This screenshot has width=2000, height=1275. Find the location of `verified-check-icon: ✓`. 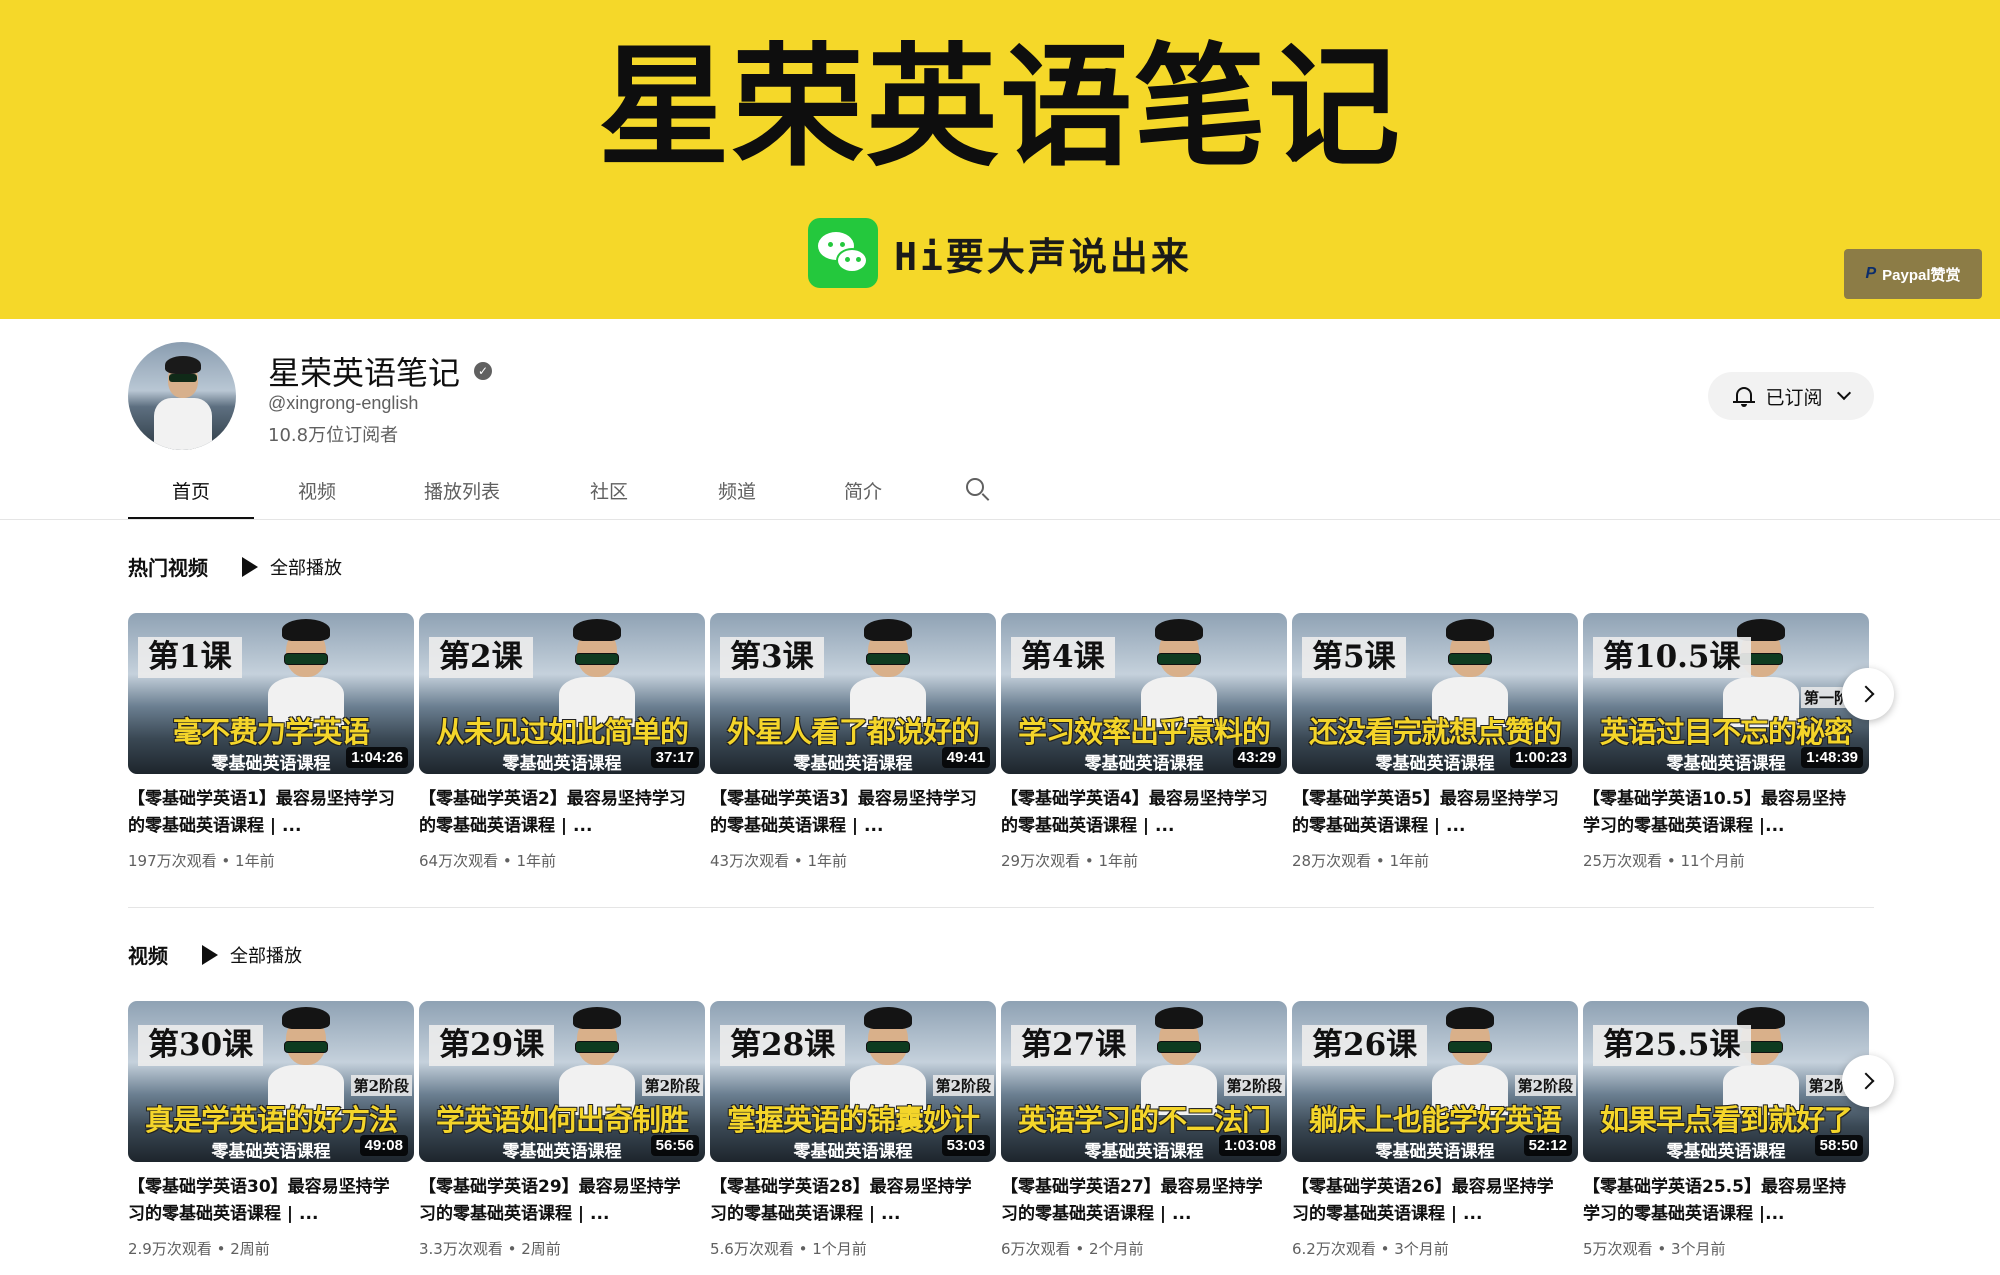

verified-check-icon: ✓ is located at coordinates (483, 371).